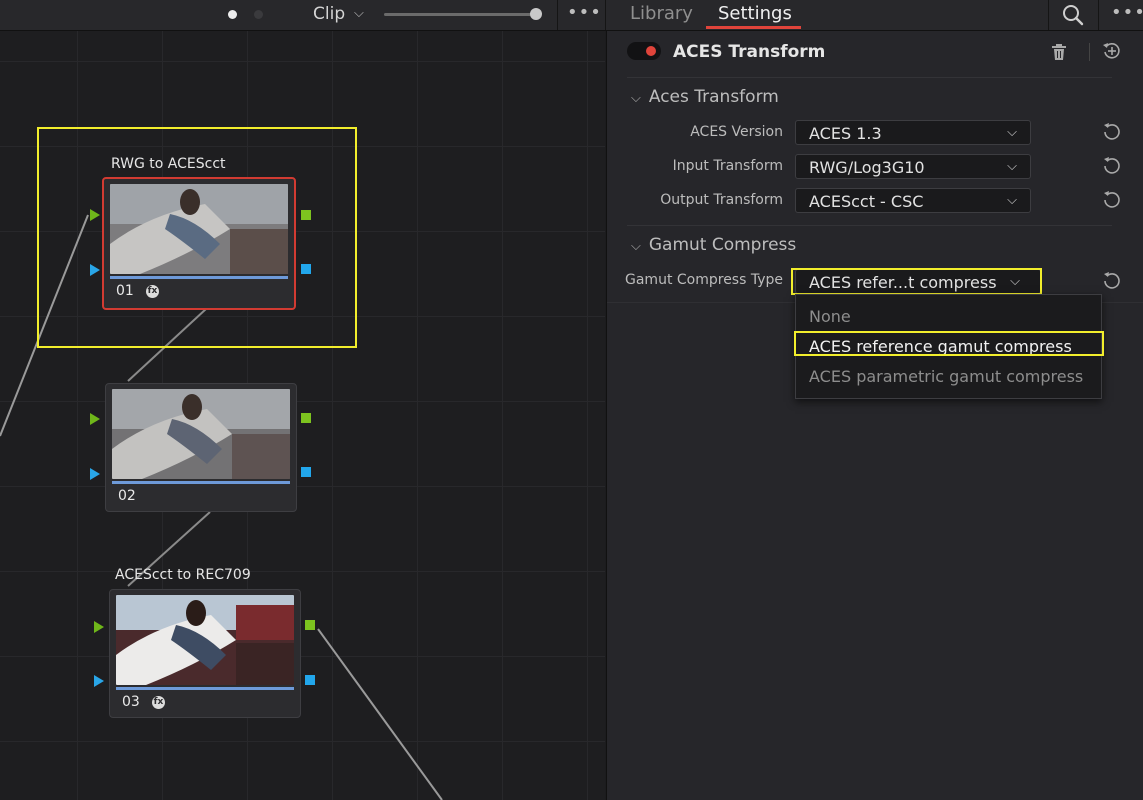  What do you see at coordinates (749, 52) in the screenshot?
I see `effect-title: ACES Transform` at bounding box center [749, 52].